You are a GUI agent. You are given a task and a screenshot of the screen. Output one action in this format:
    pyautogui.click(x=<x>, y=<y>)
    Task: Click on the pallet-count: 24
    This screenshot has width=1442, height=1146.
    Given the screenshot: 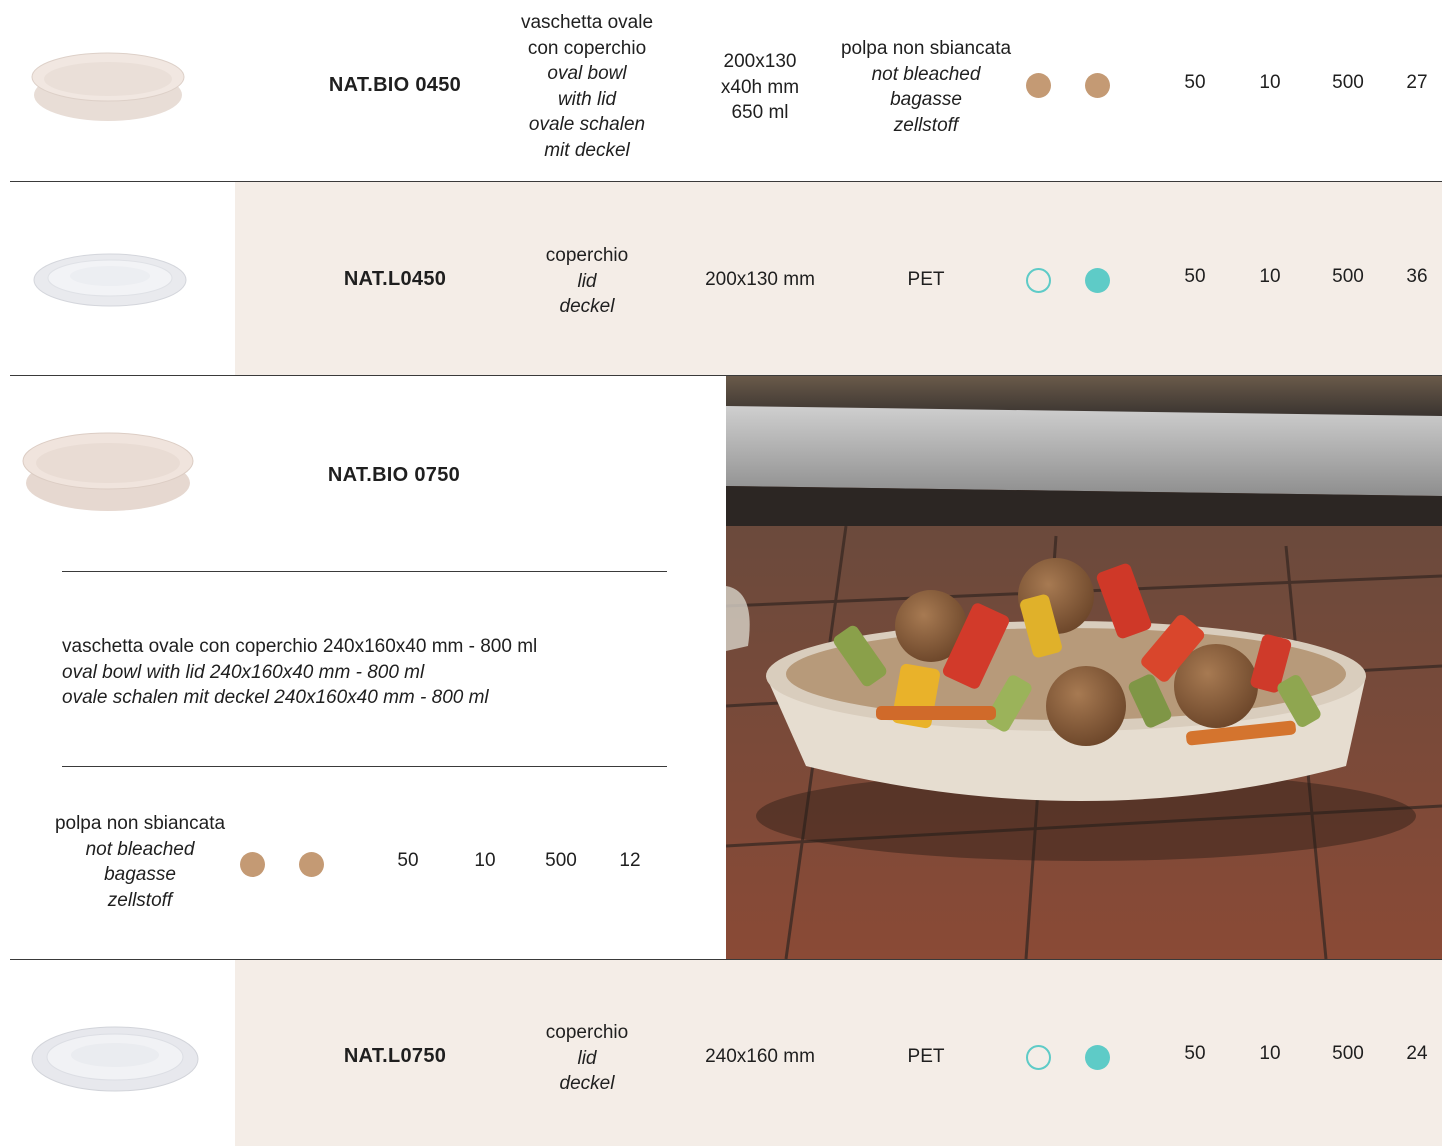 What is the action you would take?
    pyautogui.click(x=1417, y=1053)
    